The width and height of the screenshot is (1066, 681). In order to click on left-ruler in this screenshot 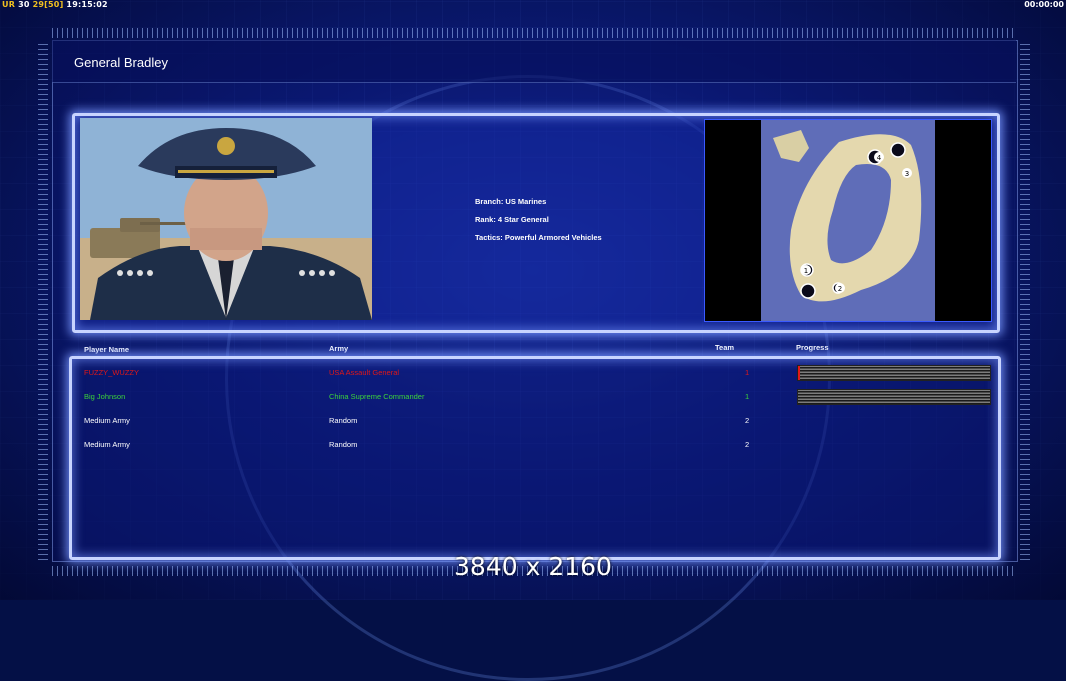, I will do `click(43, 300)`.